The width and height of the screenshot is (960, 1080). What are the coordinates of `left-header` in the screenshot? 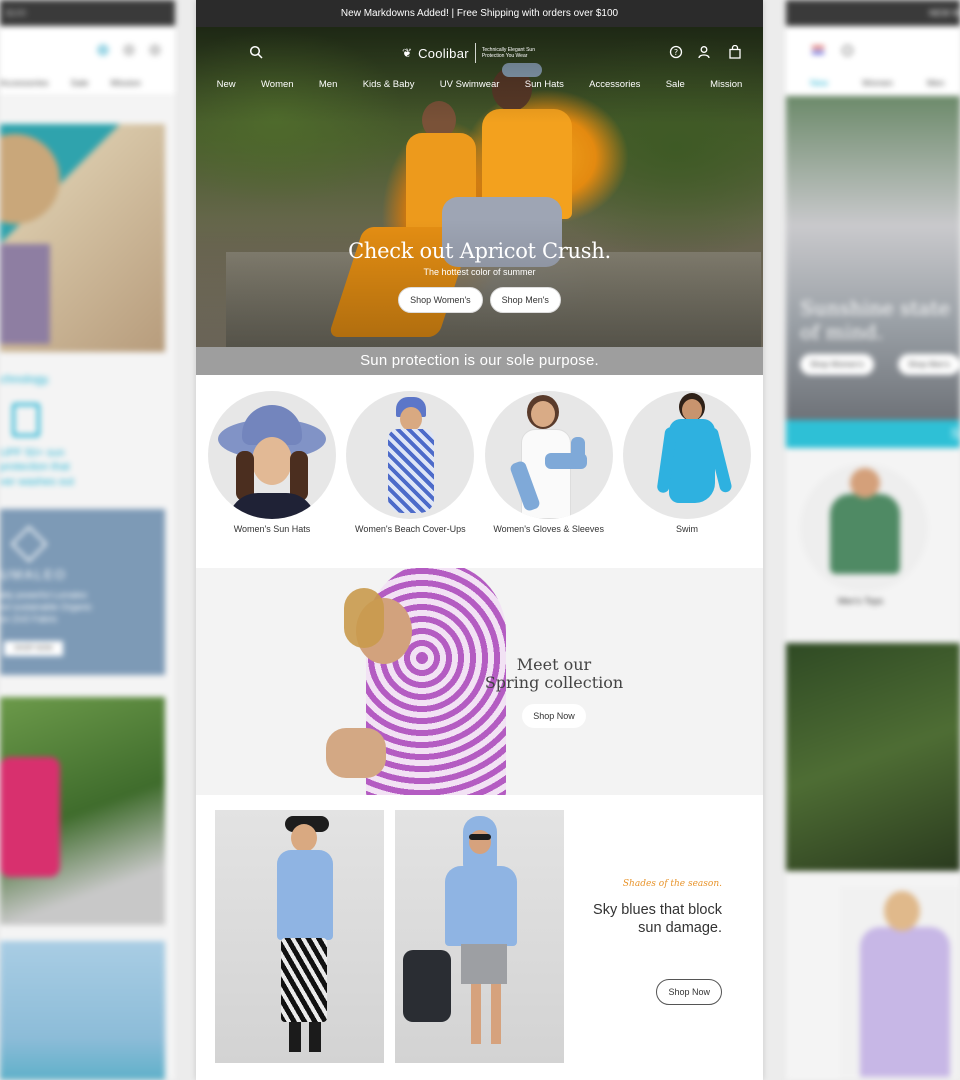 It's located at (87, 50).